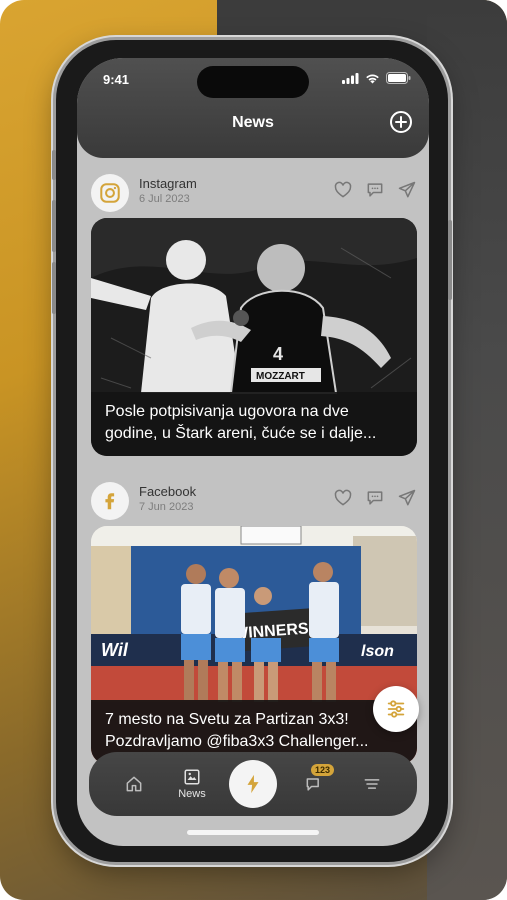  I want to click on filter-button, so click(396, 709).